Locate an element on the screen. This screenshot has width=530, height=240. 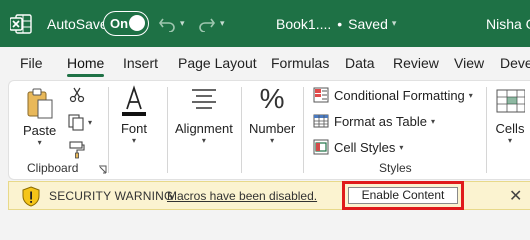
paste-label: Paste is located at coordinates (40, 130).